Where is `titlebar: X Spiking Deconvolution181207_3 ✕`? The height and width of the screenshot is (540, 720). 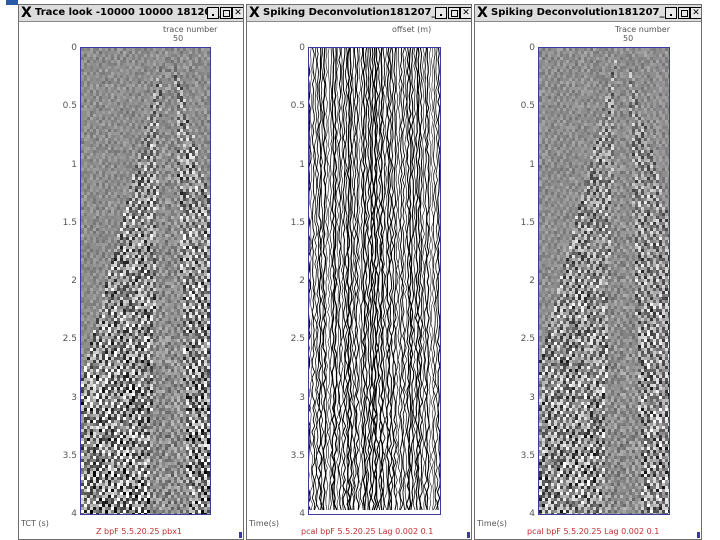 titlebar: X Spiking Deconvolution181207_3 ✕ is located at coordinates (588, 13).